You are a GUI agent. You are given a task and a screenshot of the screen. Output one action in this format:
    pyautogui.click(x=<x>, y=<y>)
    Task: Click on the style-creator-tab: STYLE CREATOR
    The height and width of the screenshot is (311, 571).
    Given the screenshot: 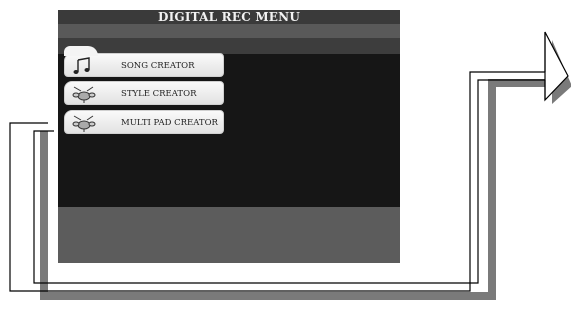 What is the action you would take?
    pyautogui.click(x=144, y=93)
    